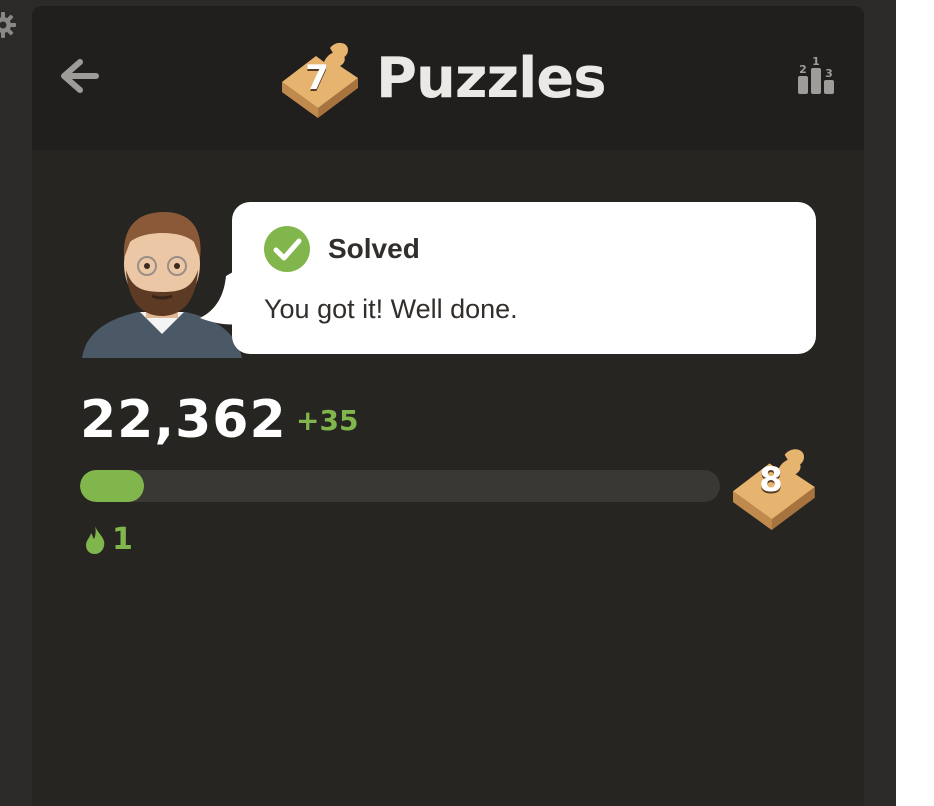 This screenshot has width=934, height=806. Describe the element at coordinates (78, 76) in the screenshot. I see `back-arrow-icon` at that location.